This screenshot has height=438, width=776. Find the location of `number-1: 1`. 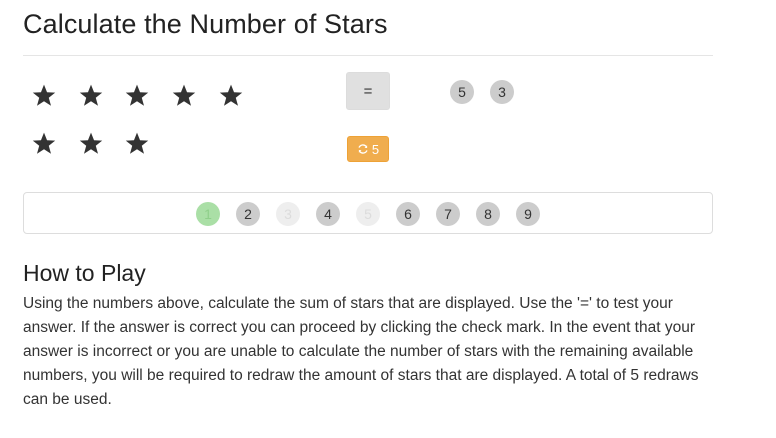

number-1: 1 is located at coordinates (208, 214).